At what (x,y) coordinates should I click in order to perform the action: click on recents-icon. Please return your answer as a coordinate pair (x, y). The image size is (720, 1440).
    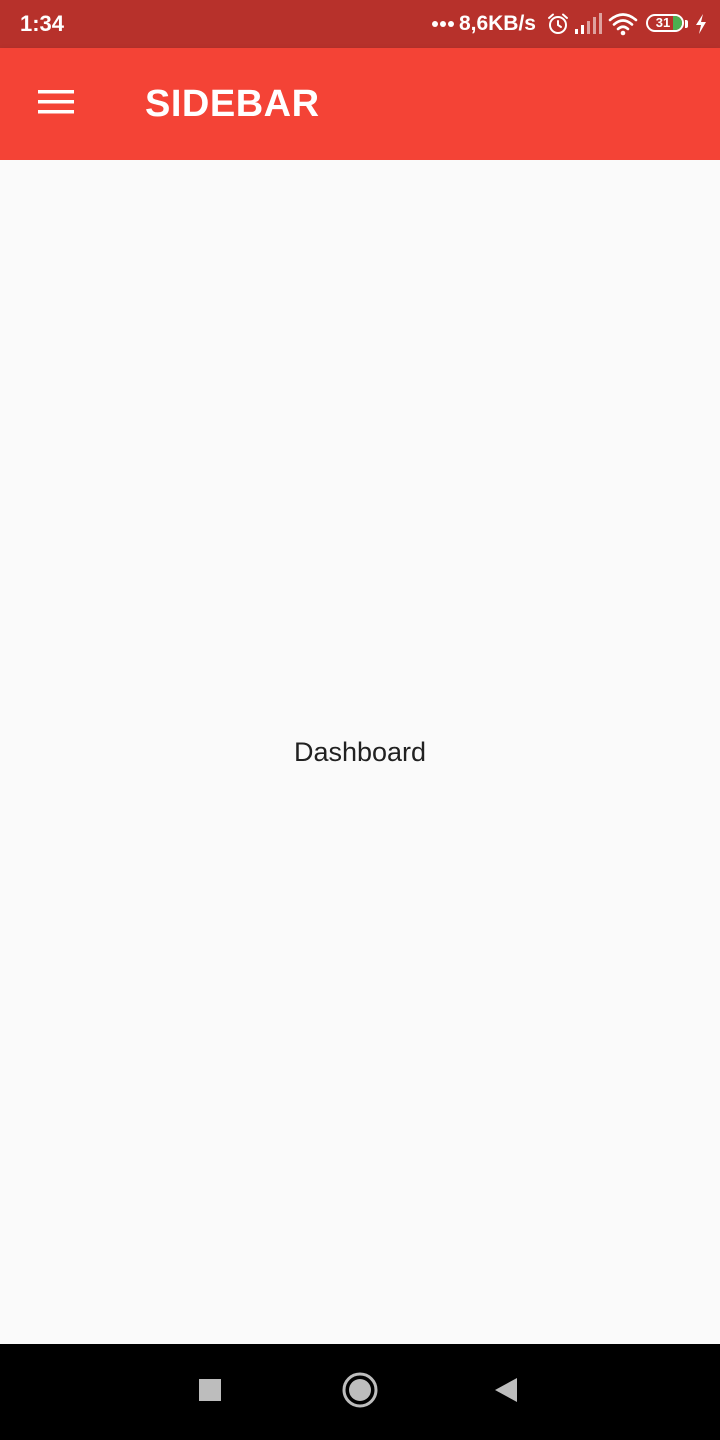
    Looking at the image, I should click on (210, 1392).